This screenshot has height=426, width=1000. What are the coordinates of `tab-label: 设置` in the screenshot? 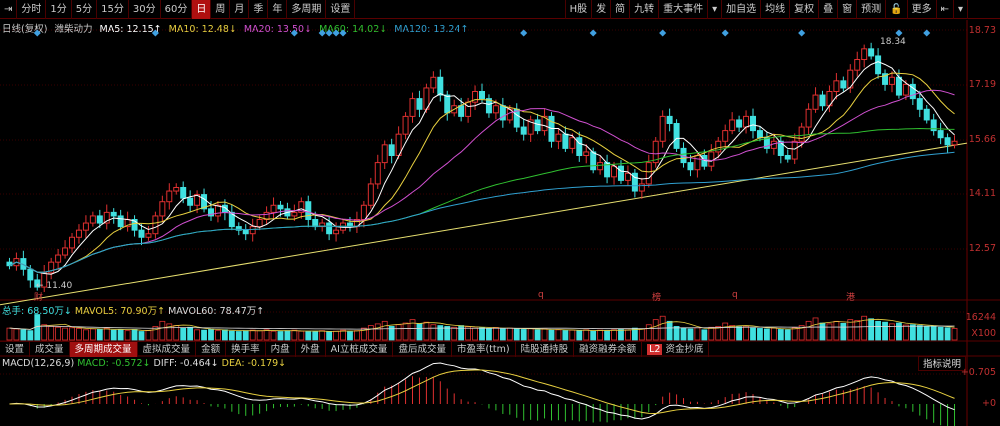 It's located at (15, 349).